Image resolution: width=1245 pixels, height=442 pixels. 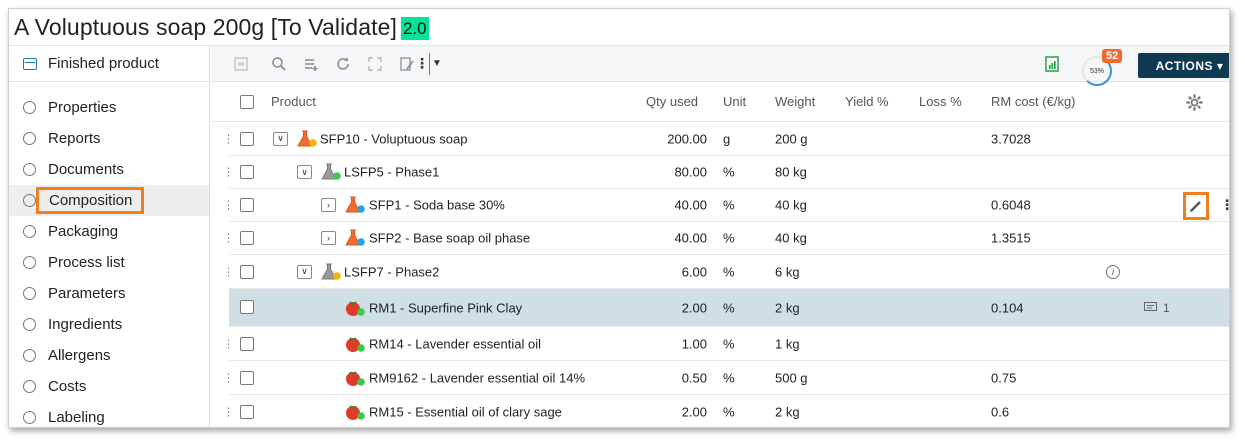 I want to click on sidebar-item-allergens: Allergens, so click(x=109, y=355).